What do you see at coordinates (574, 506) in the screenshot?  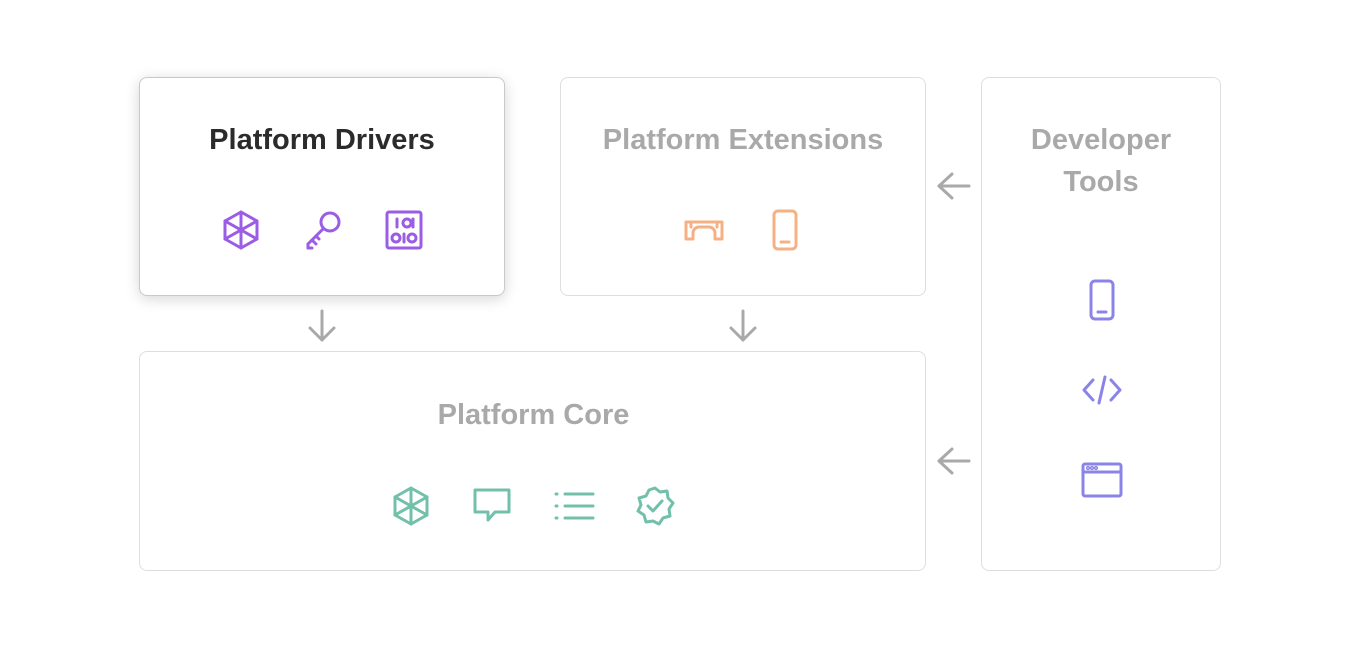 I see `list-icon` at bounding box center [574, 506].